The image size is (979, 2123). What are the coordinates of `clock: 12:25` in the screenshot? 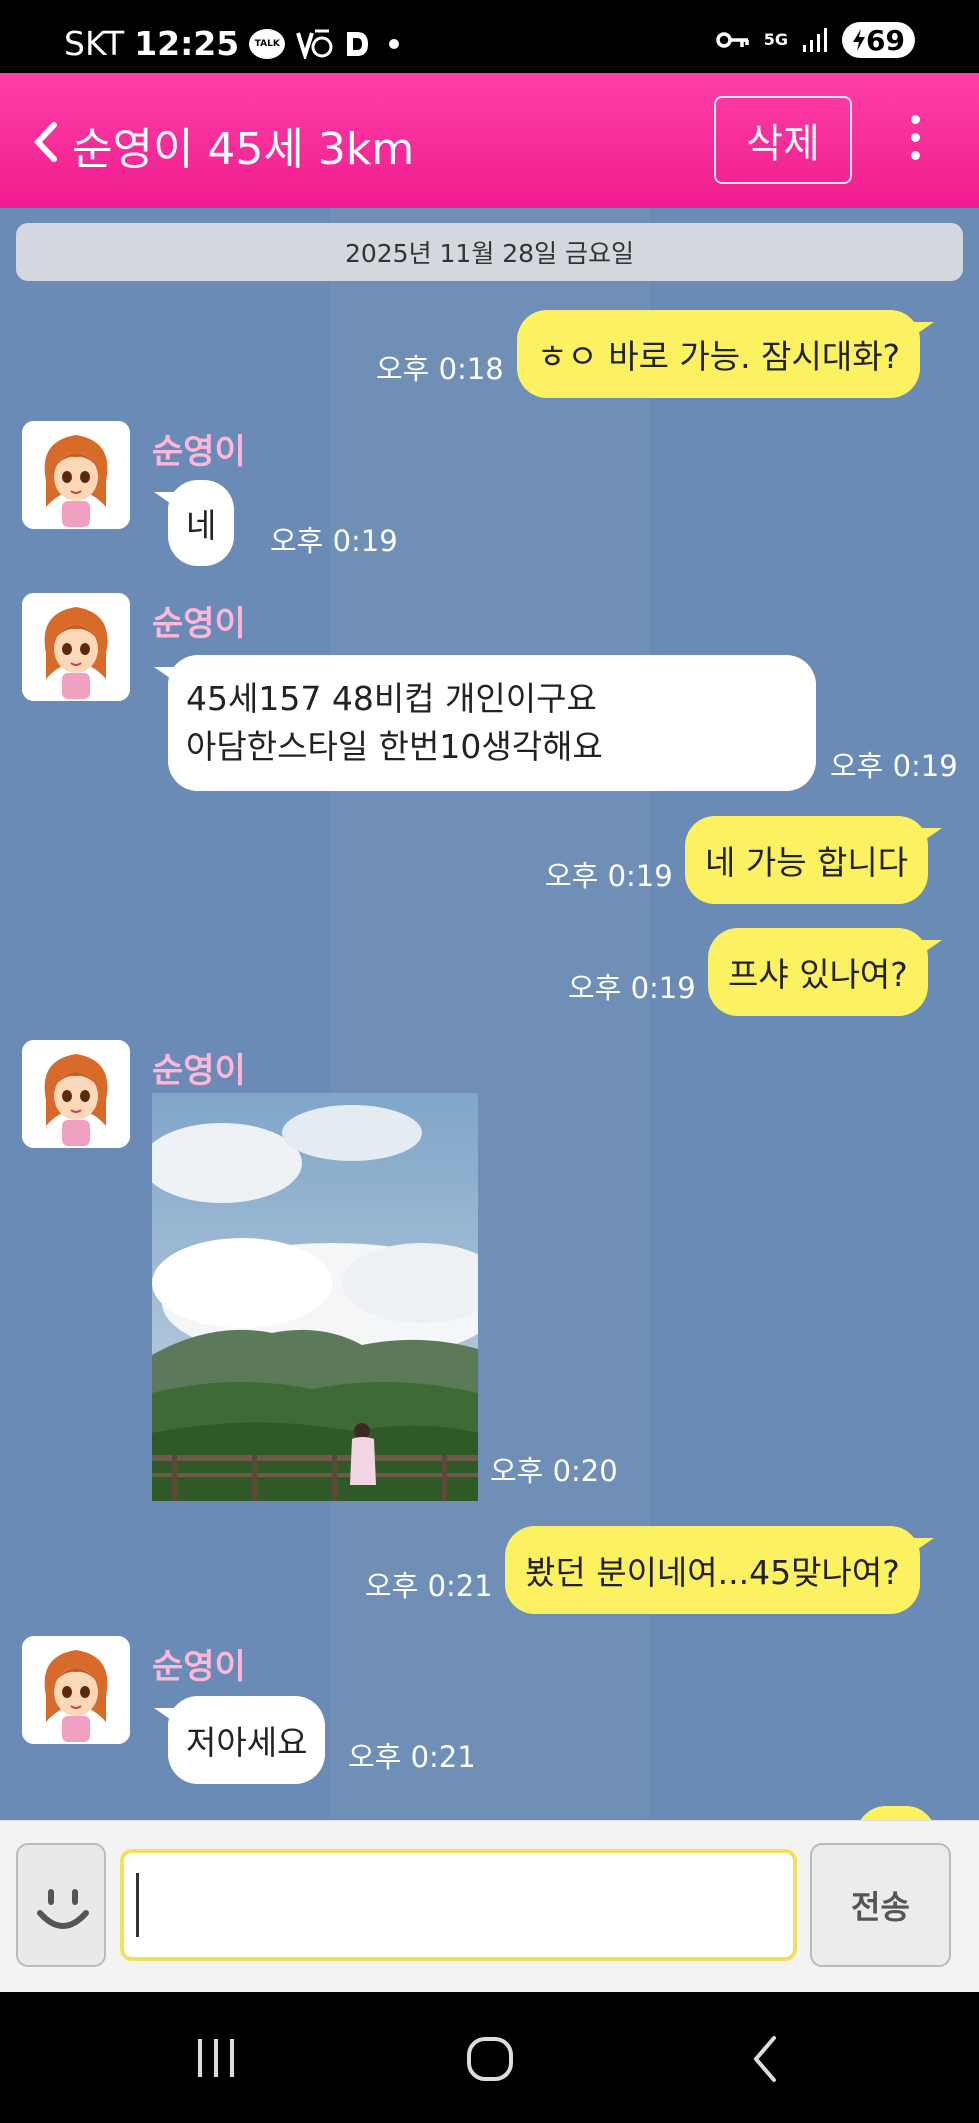 It's located at (187, 43).